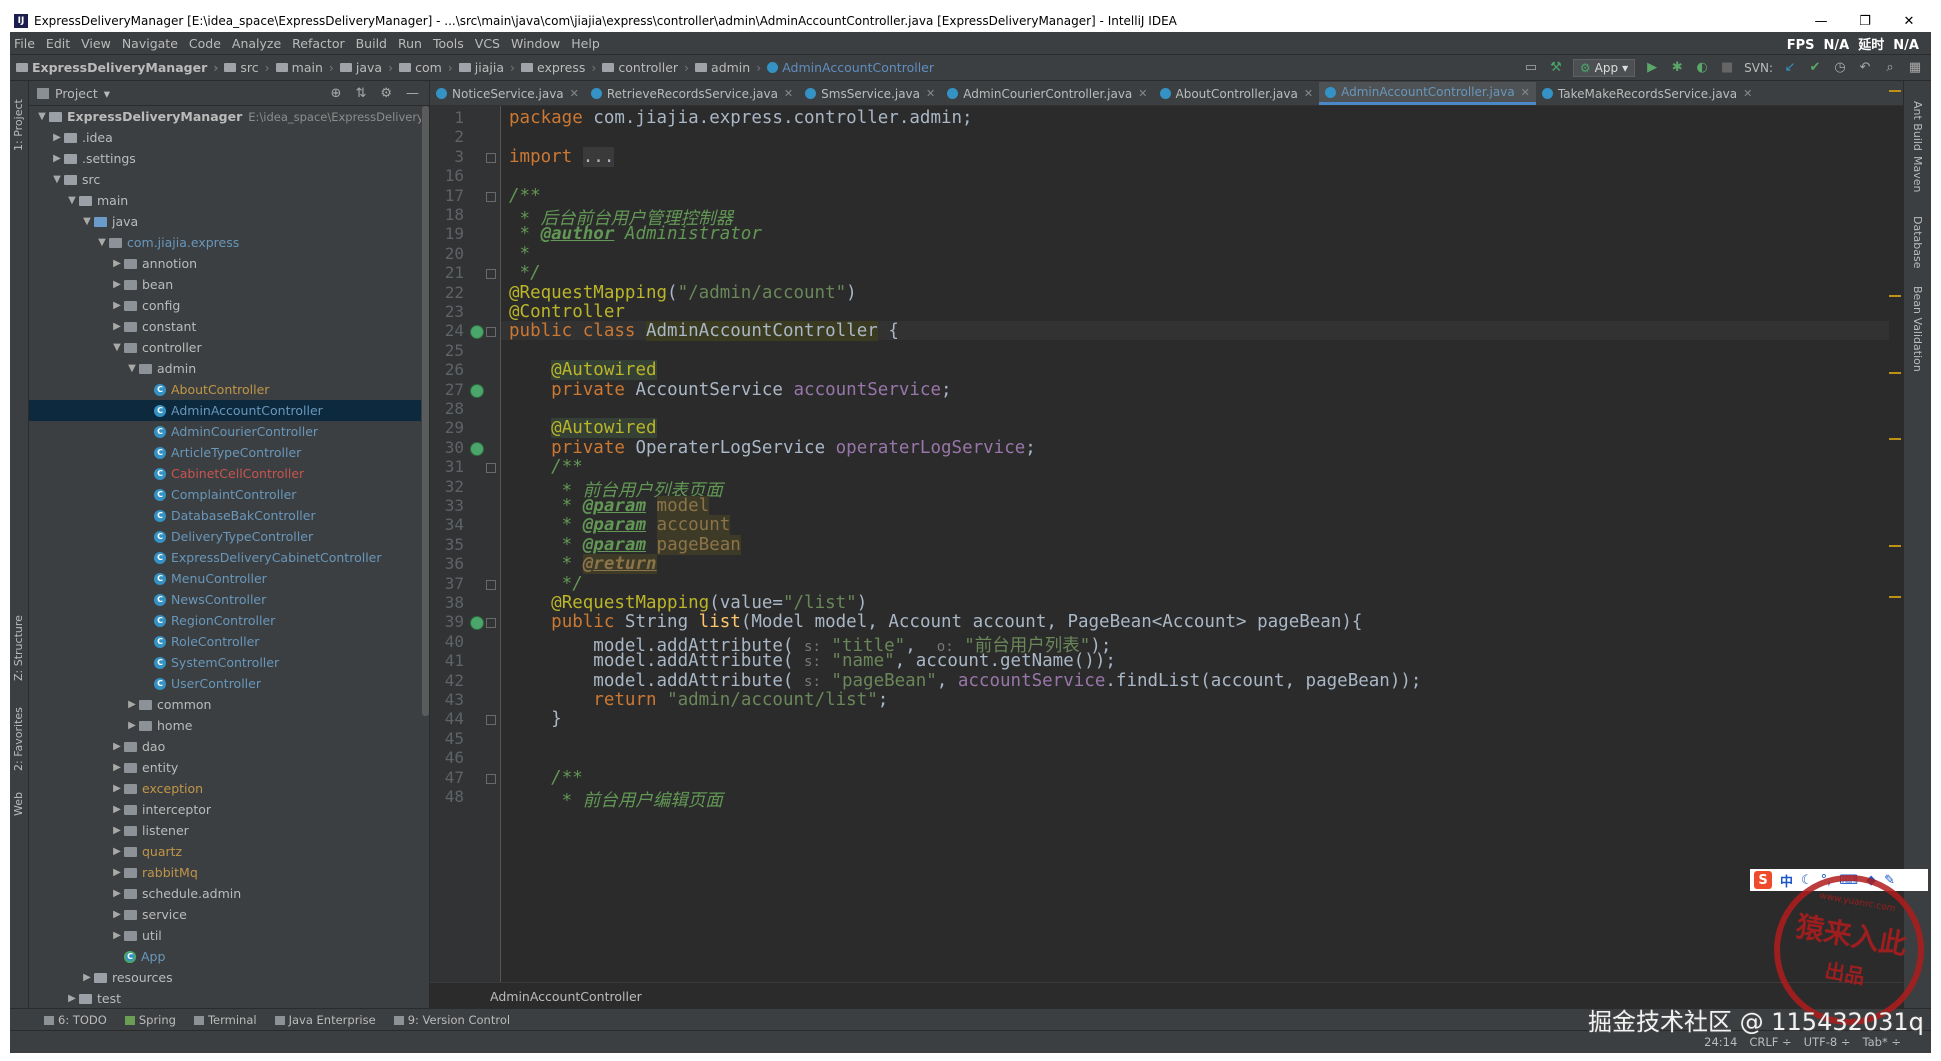  I want to click on menu-code: Code, so click(205, 43).